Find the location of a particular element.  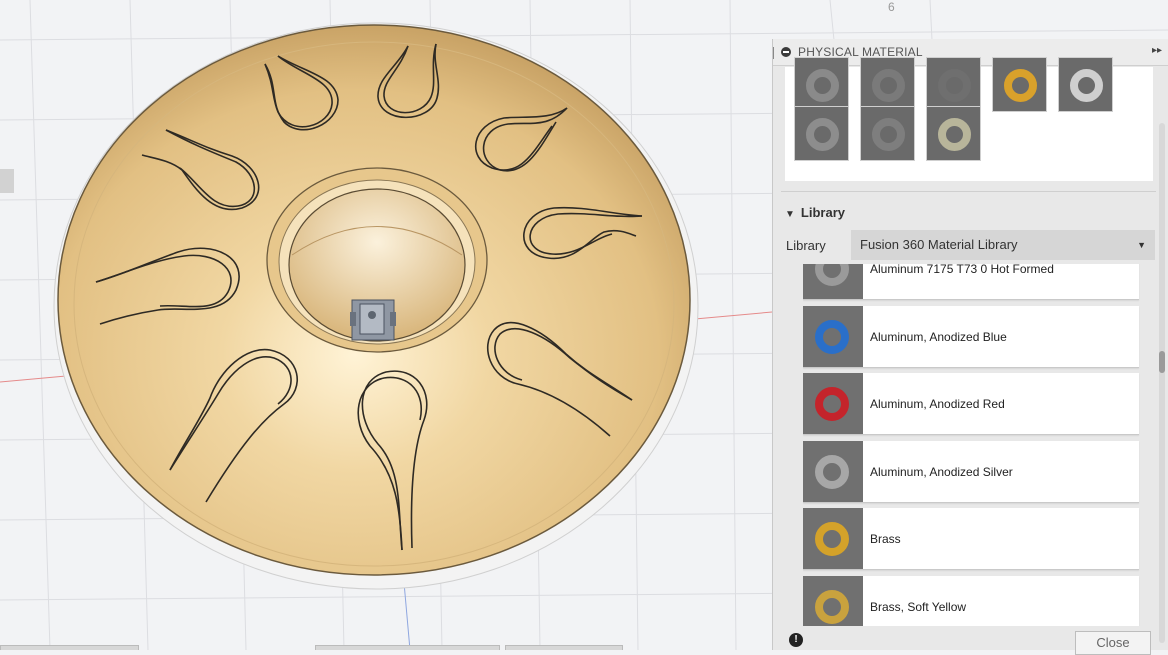

drag-grip-icon is located at coordinates (774, 53).